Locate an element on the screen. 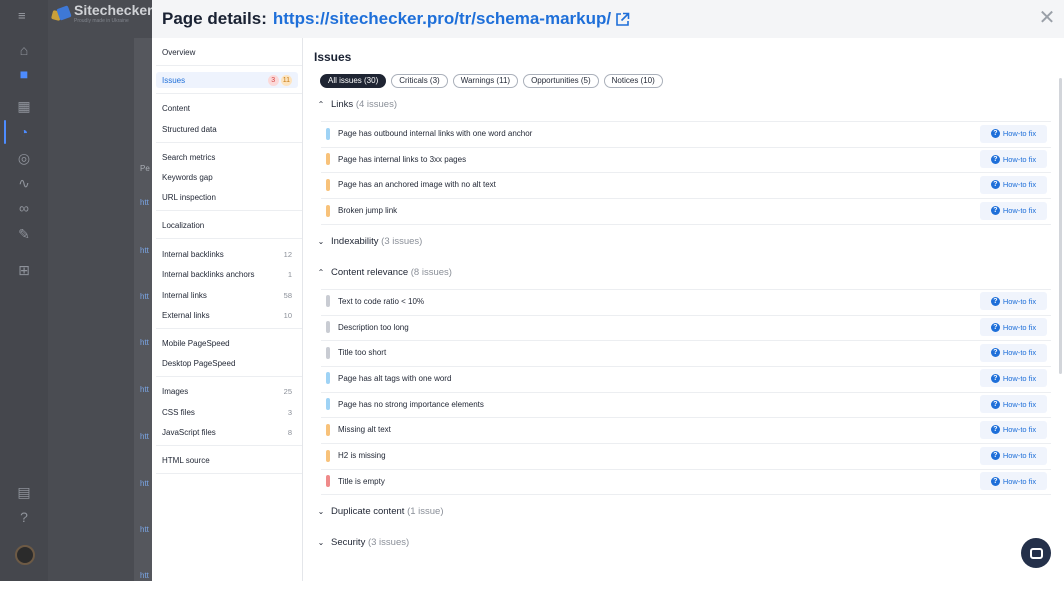 The image size is (1064, 600). filter-criticals: Criticals (3) is located at coordinates (419, 81).